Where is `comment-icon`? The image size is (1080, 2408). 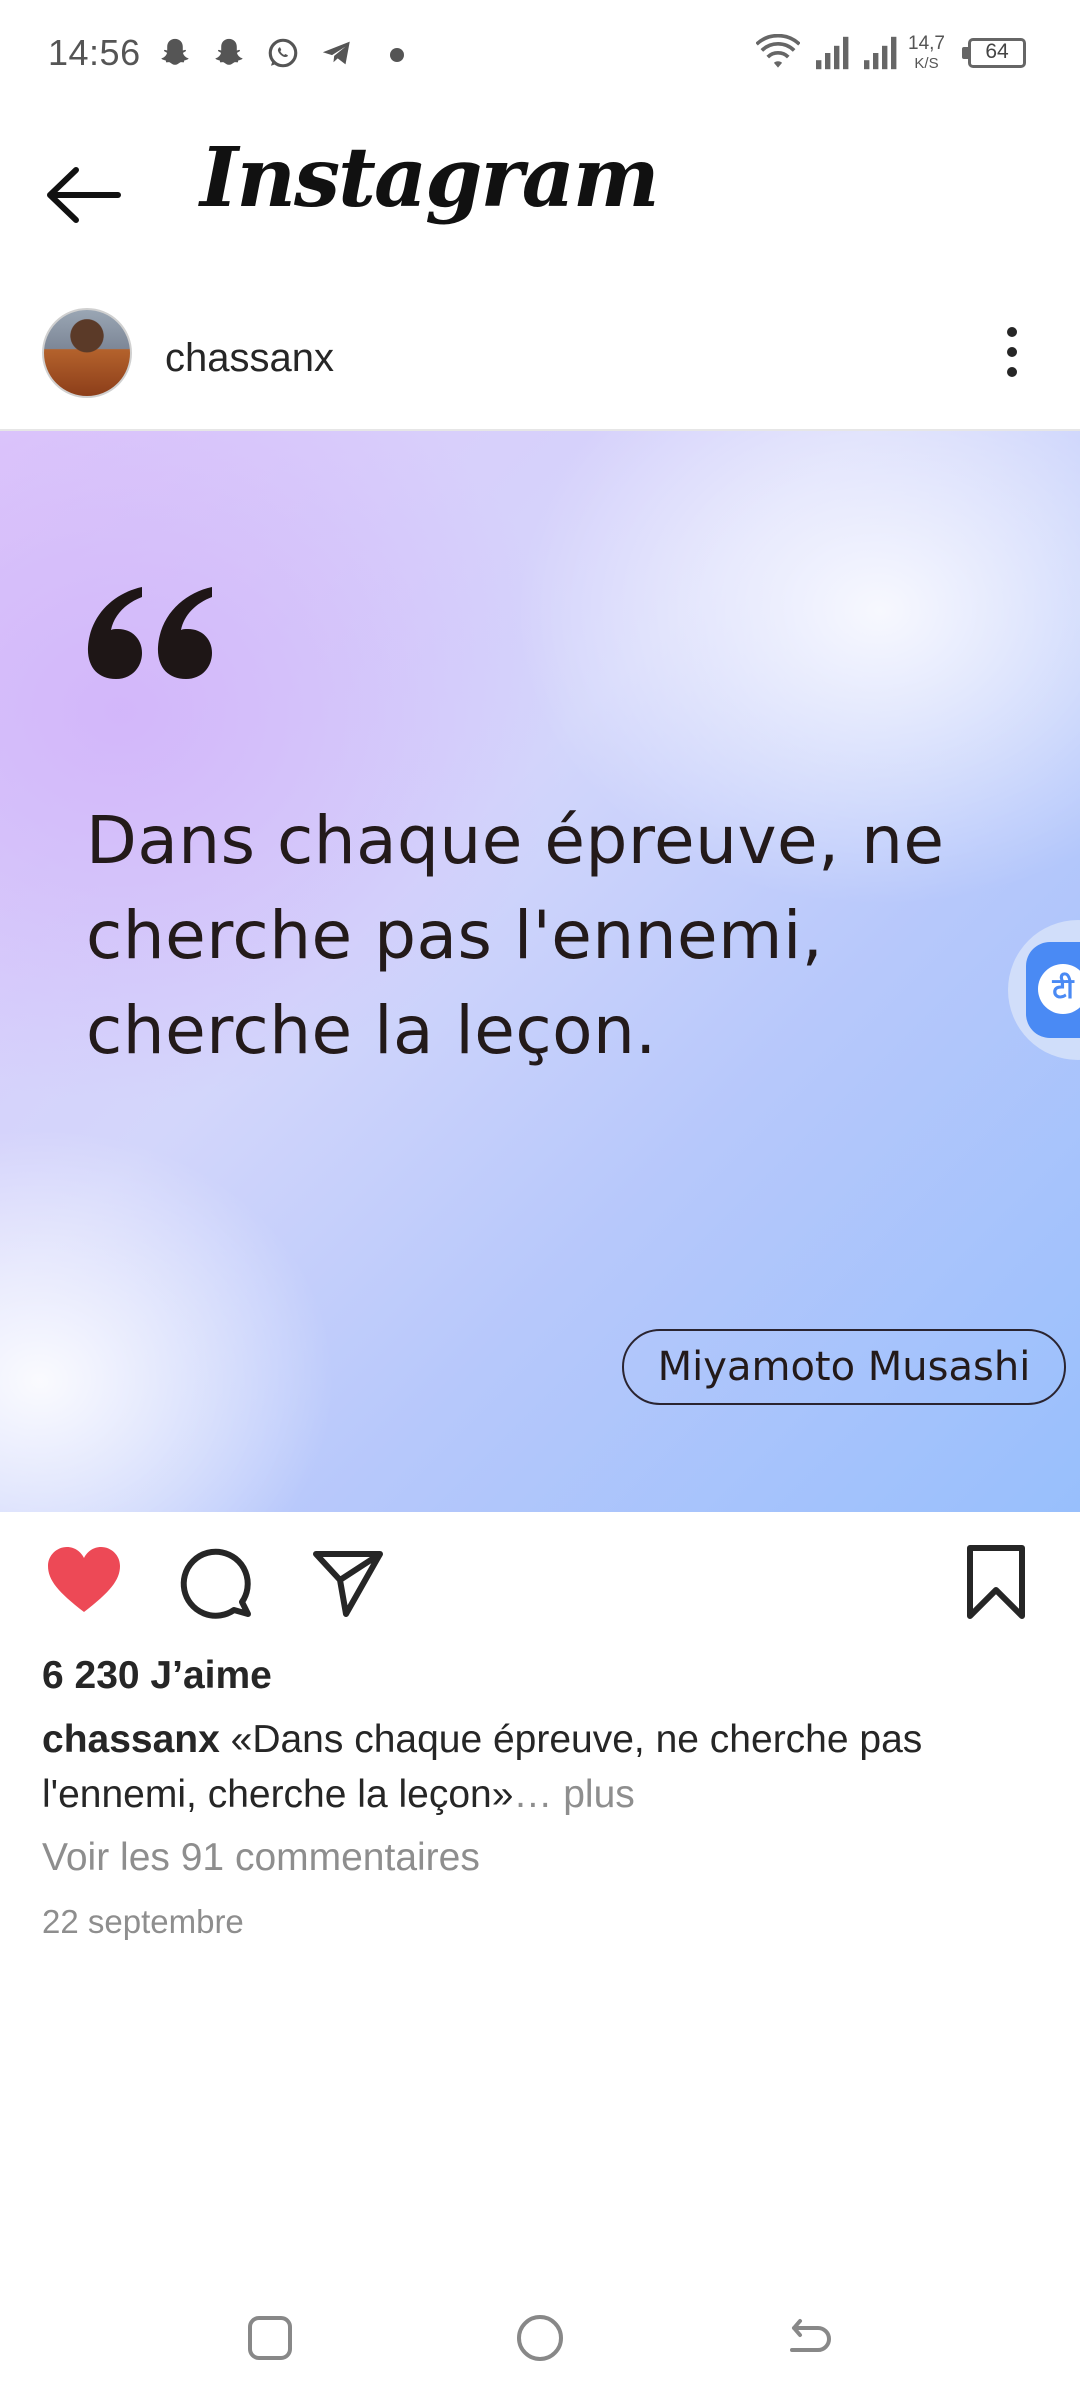
comment-icon is located at coordinates (216, 1582).